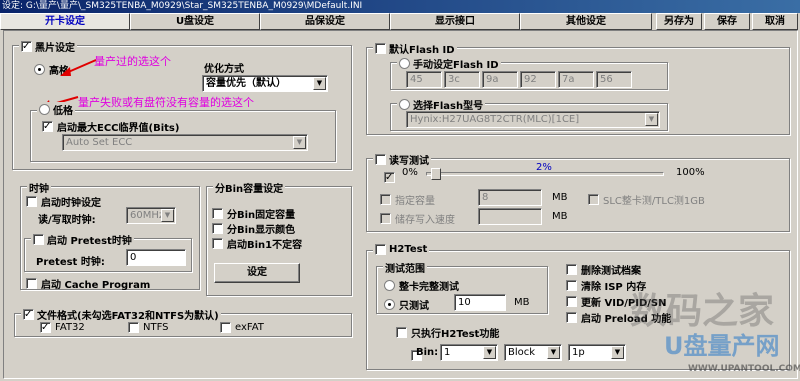 The height and width of the screenshot is (381, 800). What do you see at coordinates (253, 213) in the screenshot?
I see `bin-fixed-option: 分Bin固定容量` at bounding box center [253, 213].